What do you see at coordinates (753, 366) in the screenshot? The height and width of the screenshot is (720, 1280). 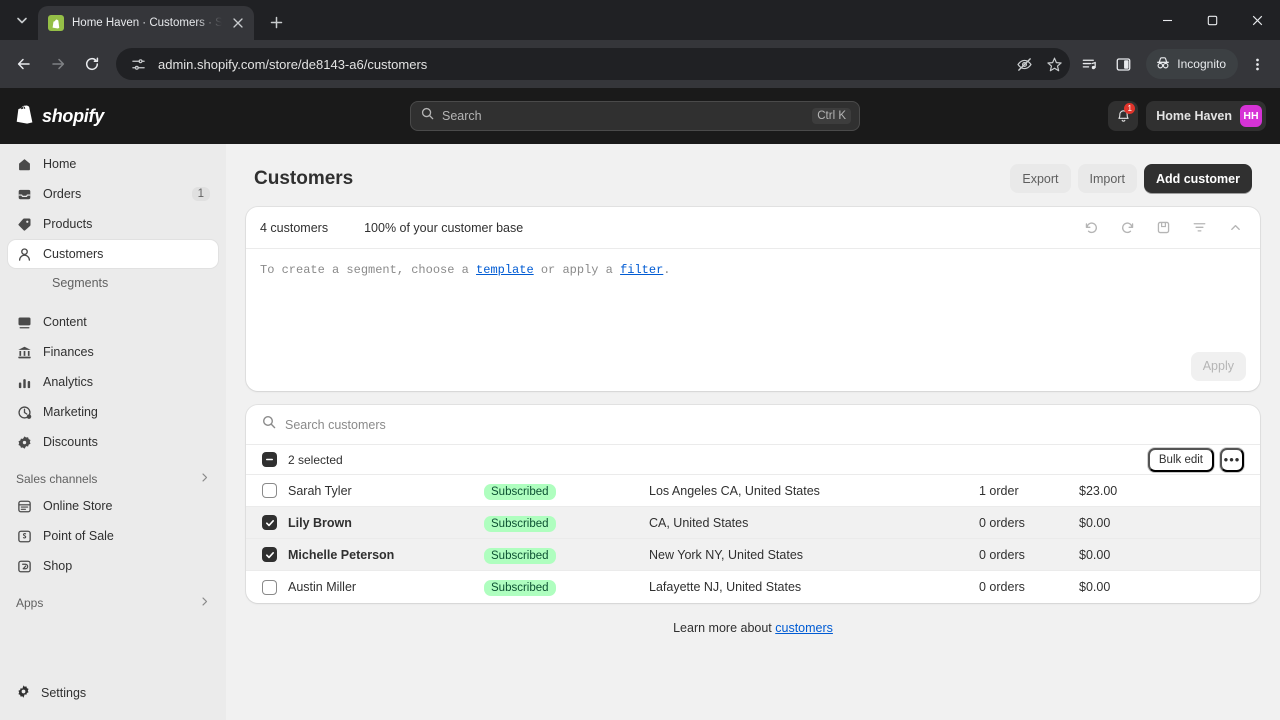 I see `segment-footer: Apply` at bounding box center [753, 366].